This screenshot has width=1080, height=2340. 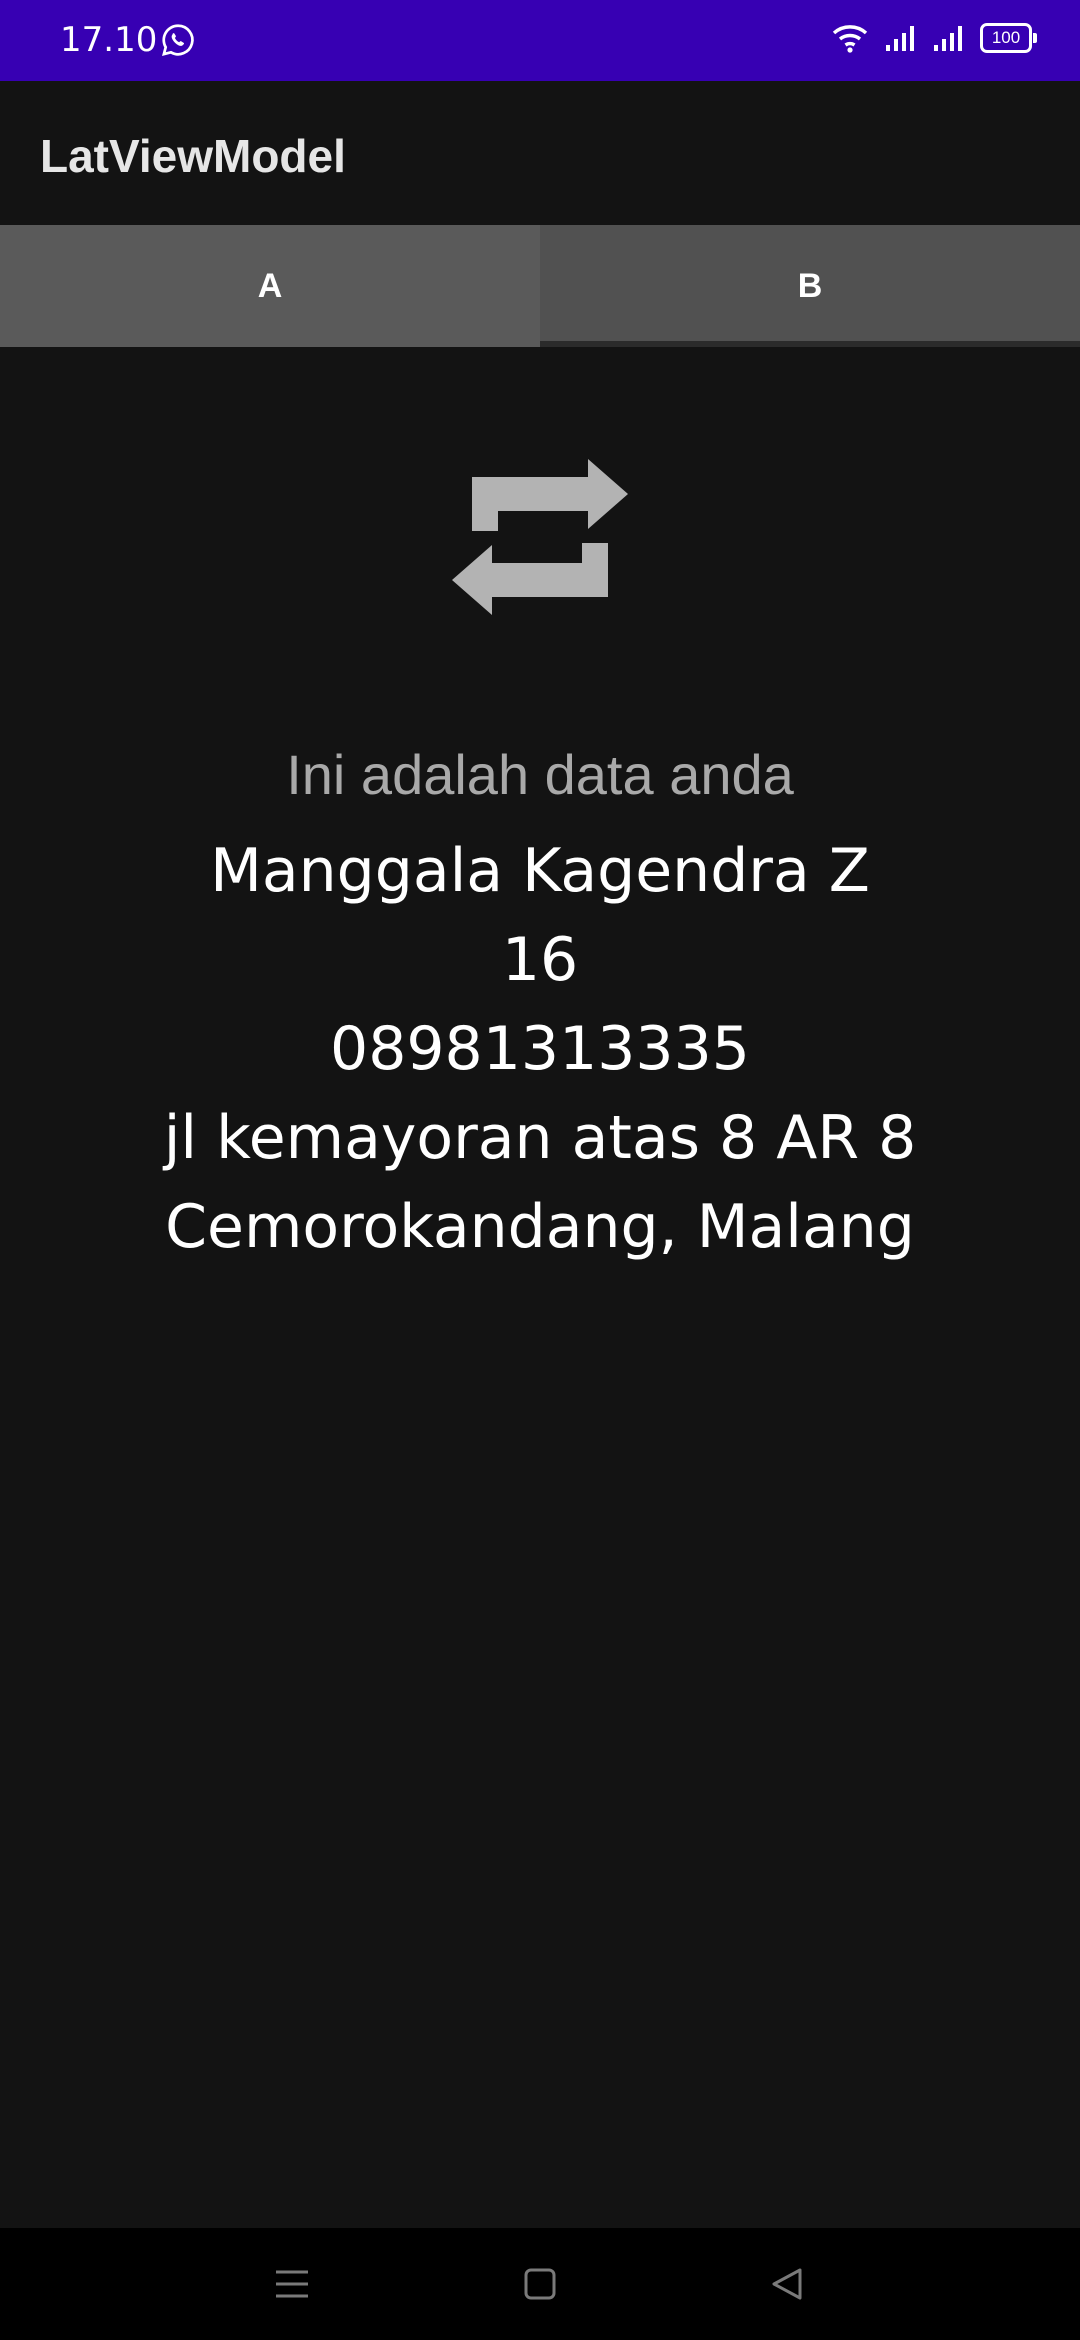 I want to click on tab-bar: A B, so click(x=540, y=286).